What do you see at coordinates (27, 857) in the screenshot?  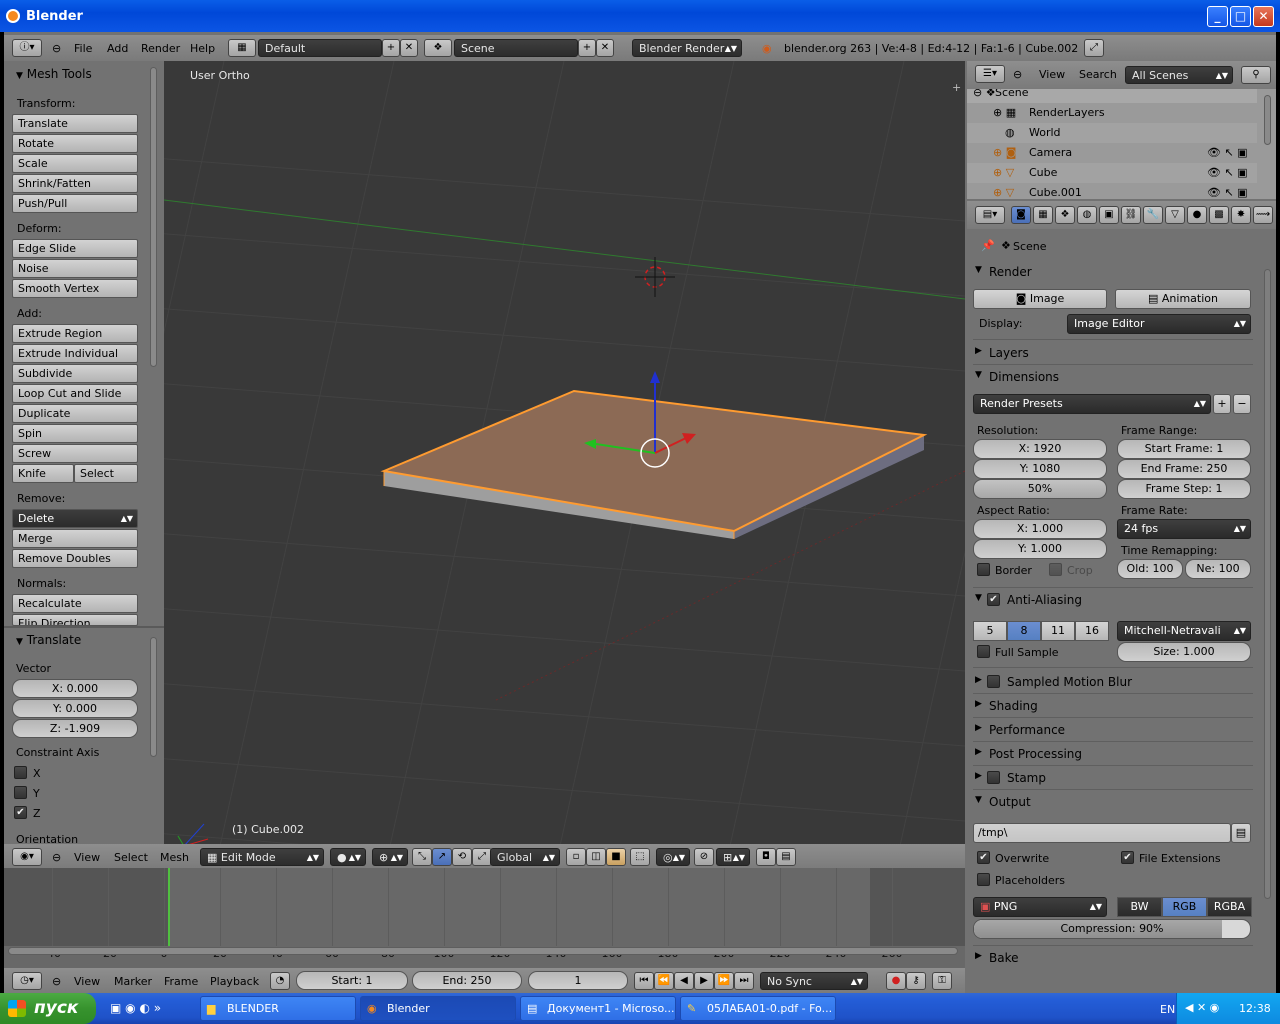 I see `editor-type-3dview-icon: ◉▾` at bounding box center [27, 857].